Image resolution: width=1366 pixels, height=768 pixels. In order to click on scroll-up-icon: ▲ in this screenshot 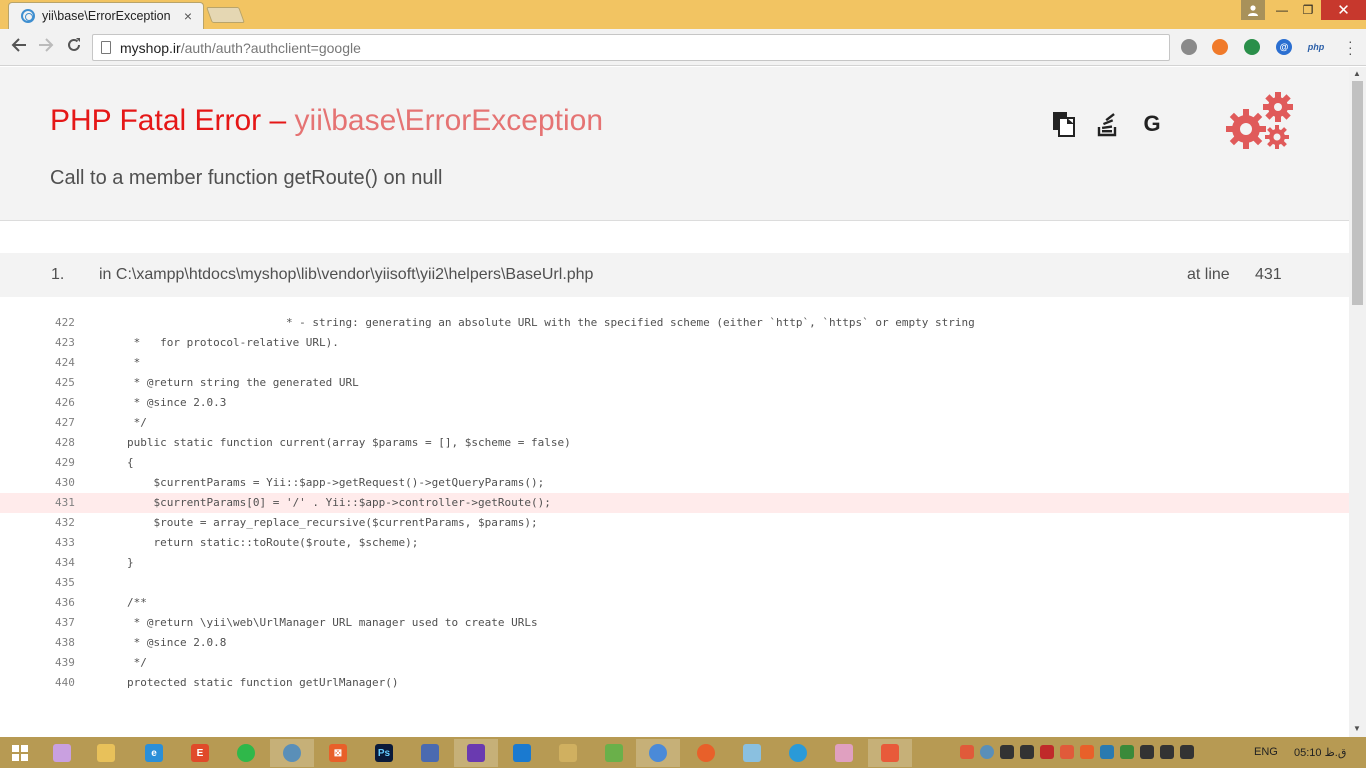, I will do `click(1357, 73)`.